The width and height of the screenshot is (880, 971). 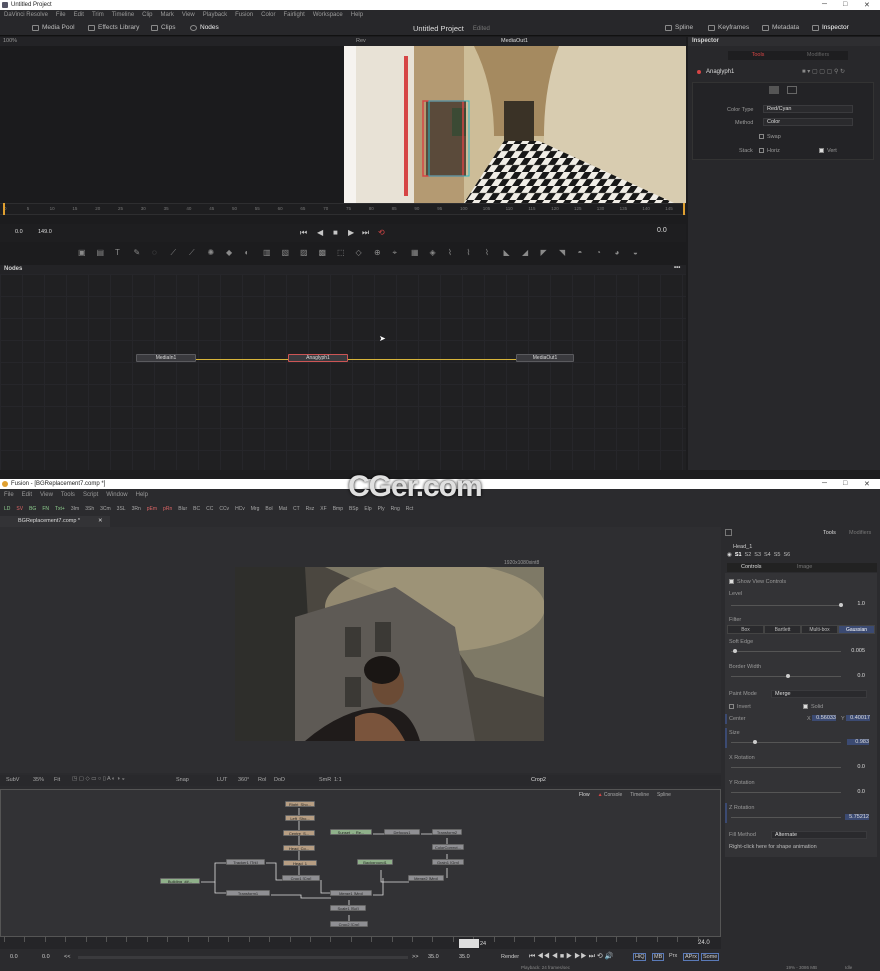 What do you see at coordinates (348, 908) in the screenshot?
I see `flow-node-scale1-scl: Scale1 [Scl]` at bounding box center [348, 908].